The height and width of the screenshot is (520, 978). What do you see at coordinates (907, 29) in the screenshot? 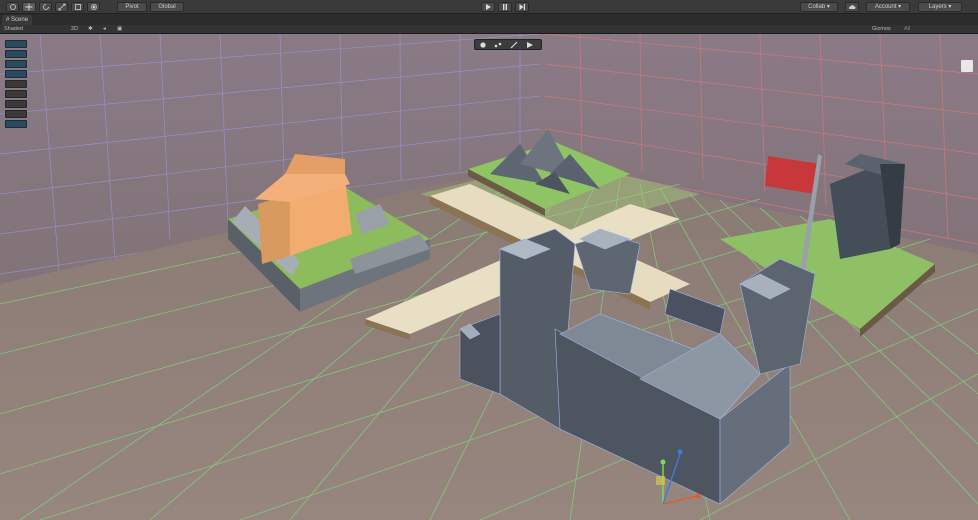
I see `scene-search-input: All` at bounding box center [907, 29].